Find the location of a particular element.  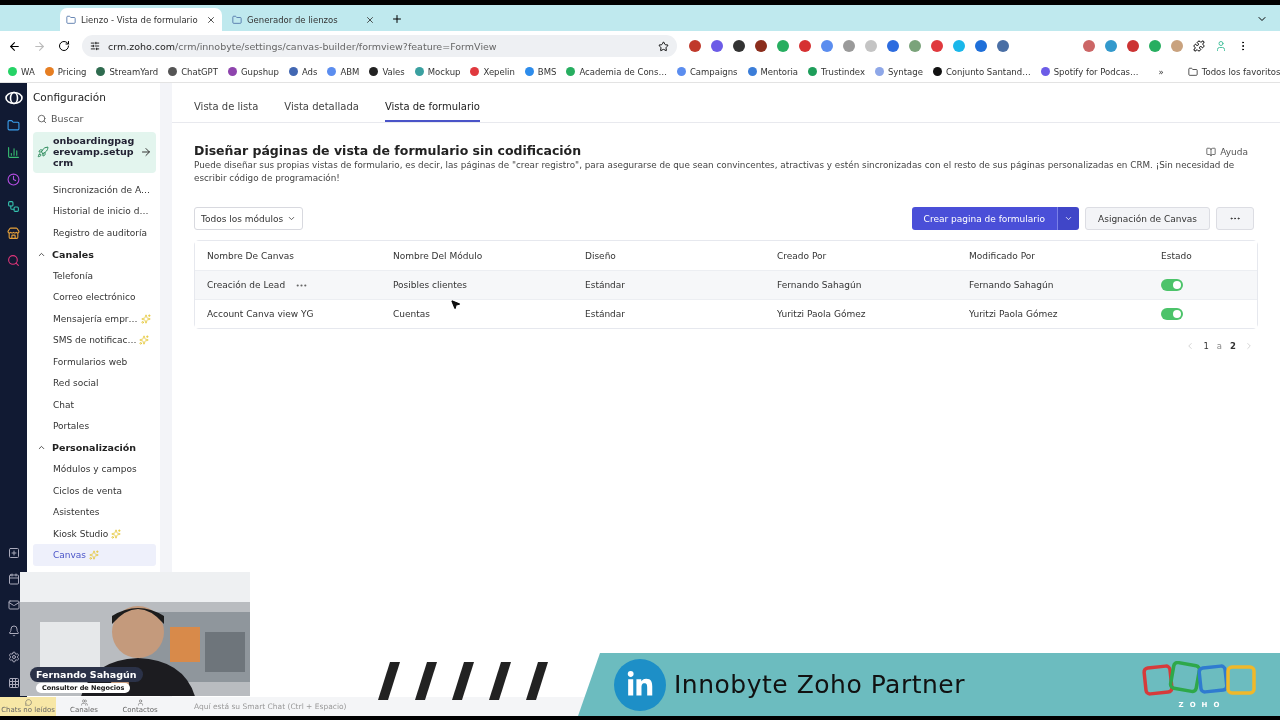

table-row: Account Canva view YG Cuentas Estándar Yuritzi Paola Gómez Yuritzi Paola Gómez is located at coordinates (726, 314).